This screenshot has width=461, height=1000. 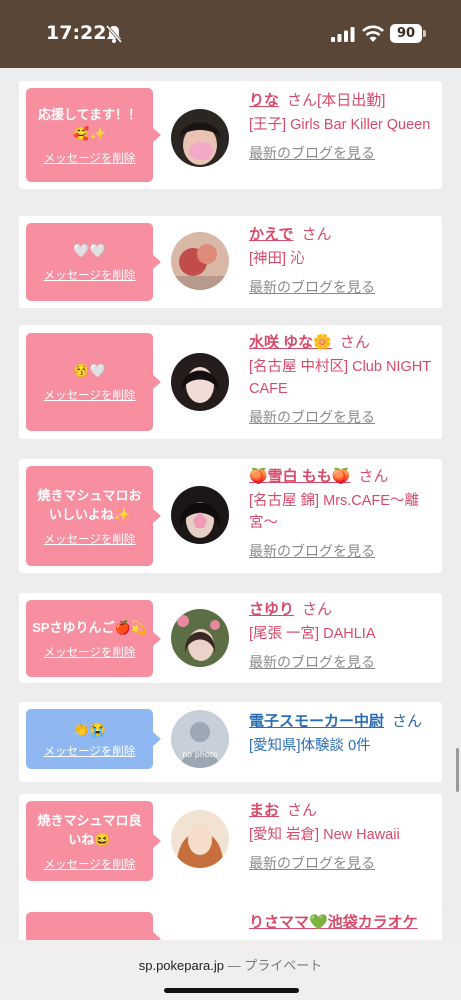 What do you see at coordinates (89, 504) in the screenshot?
I see `message-text: 焼きマシュマロおいしいよね✨` at bounding box center [89, 504].